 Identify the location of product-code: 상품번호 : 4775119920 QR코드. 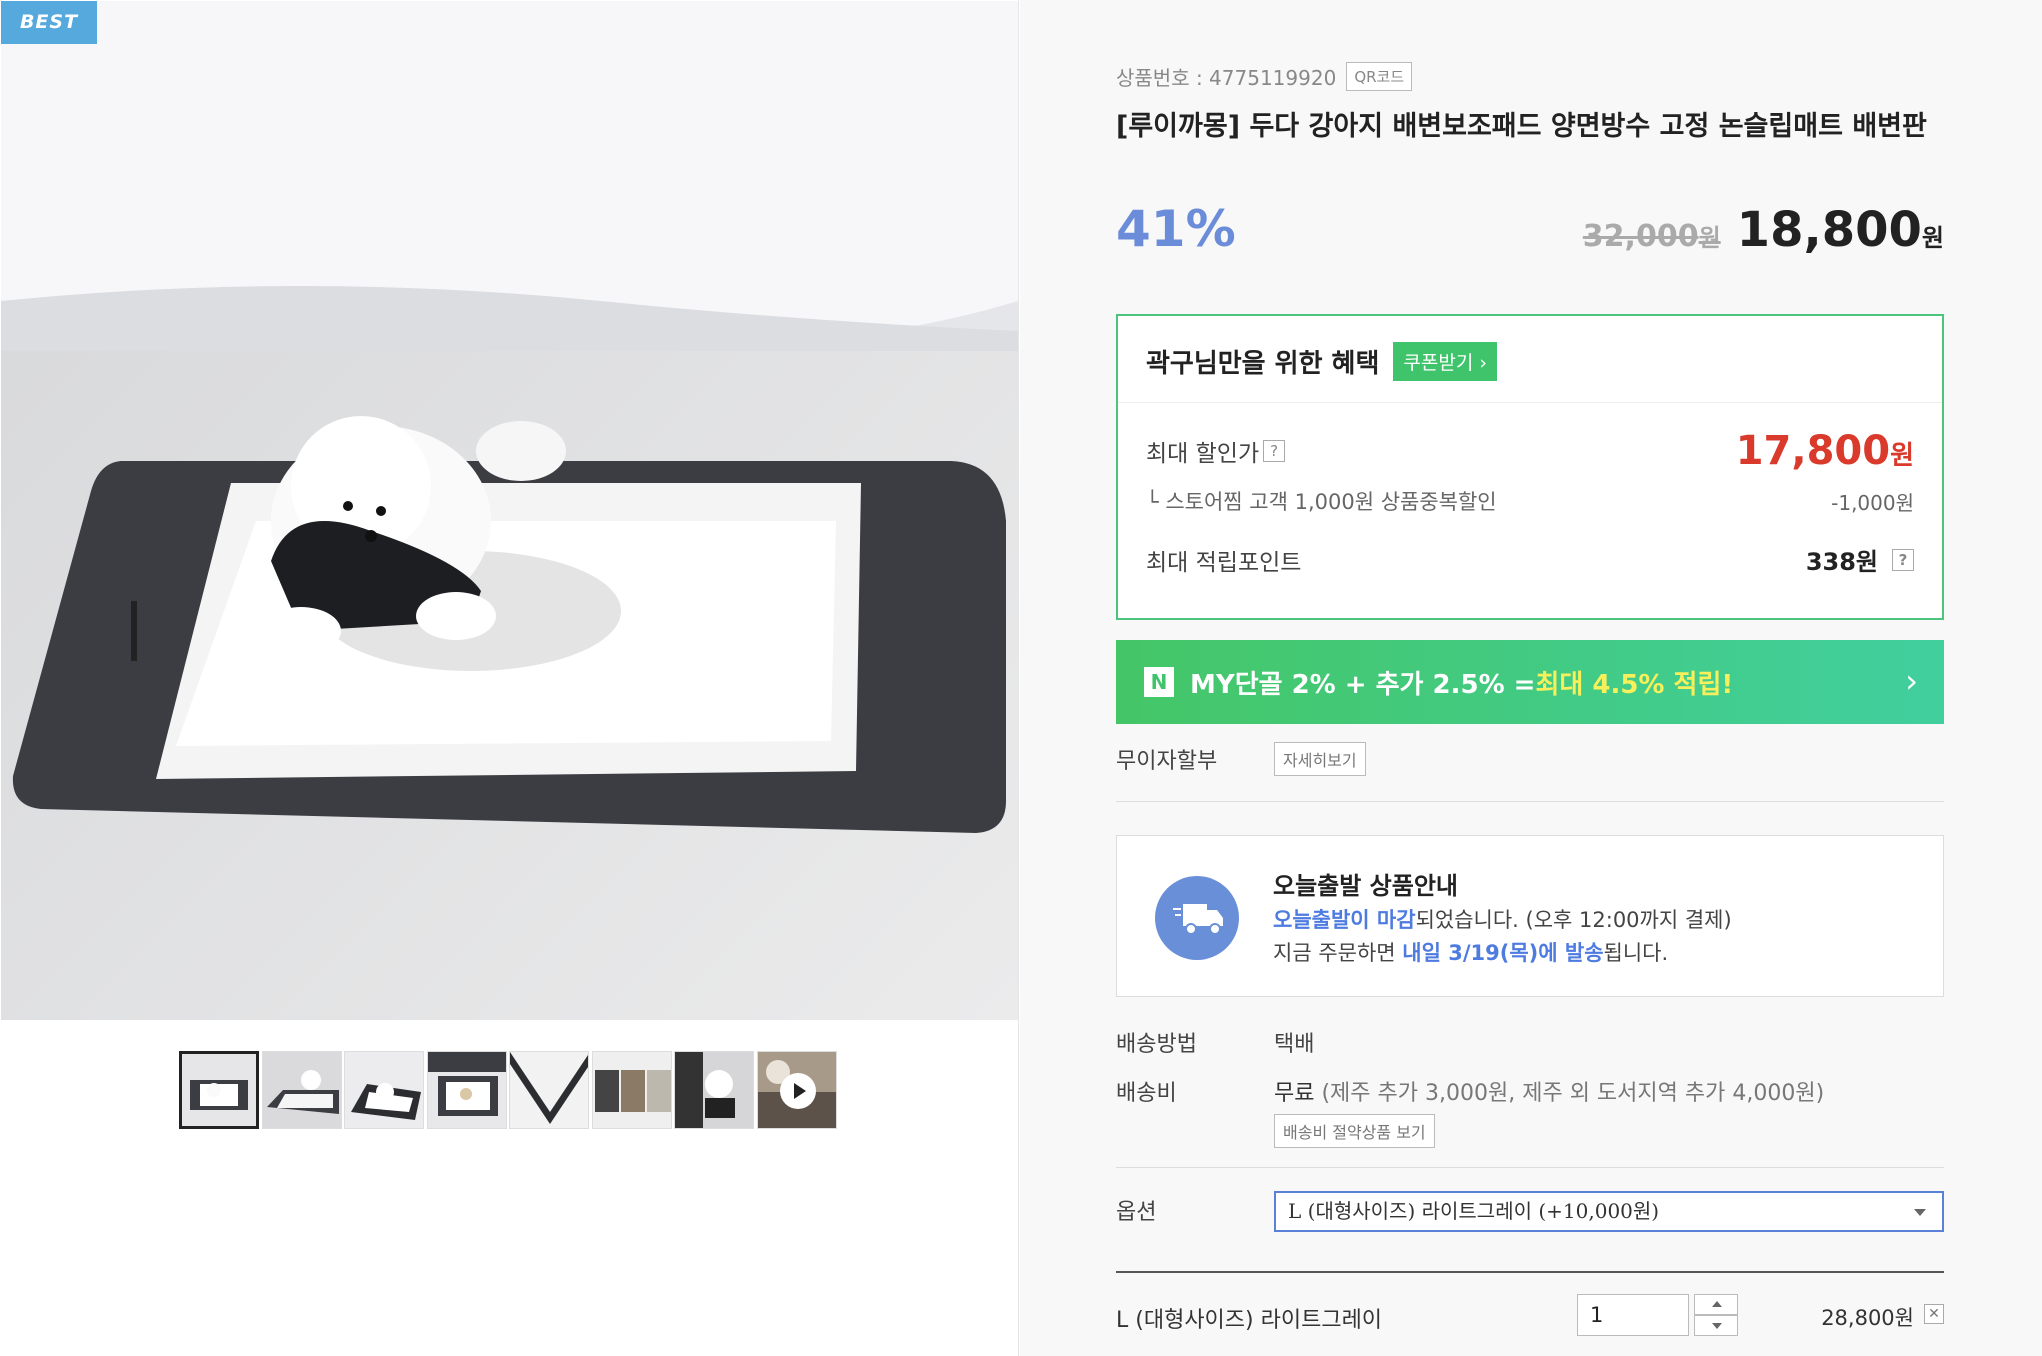
(1264, 76).